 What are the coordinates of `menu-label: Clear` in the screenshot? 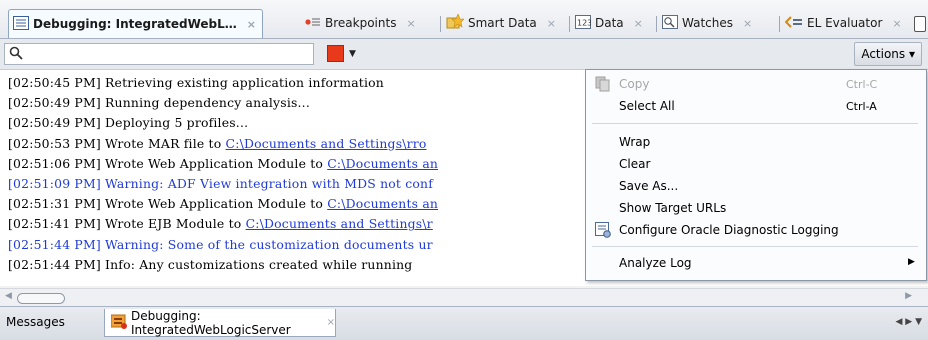 It's located at (635, 164).